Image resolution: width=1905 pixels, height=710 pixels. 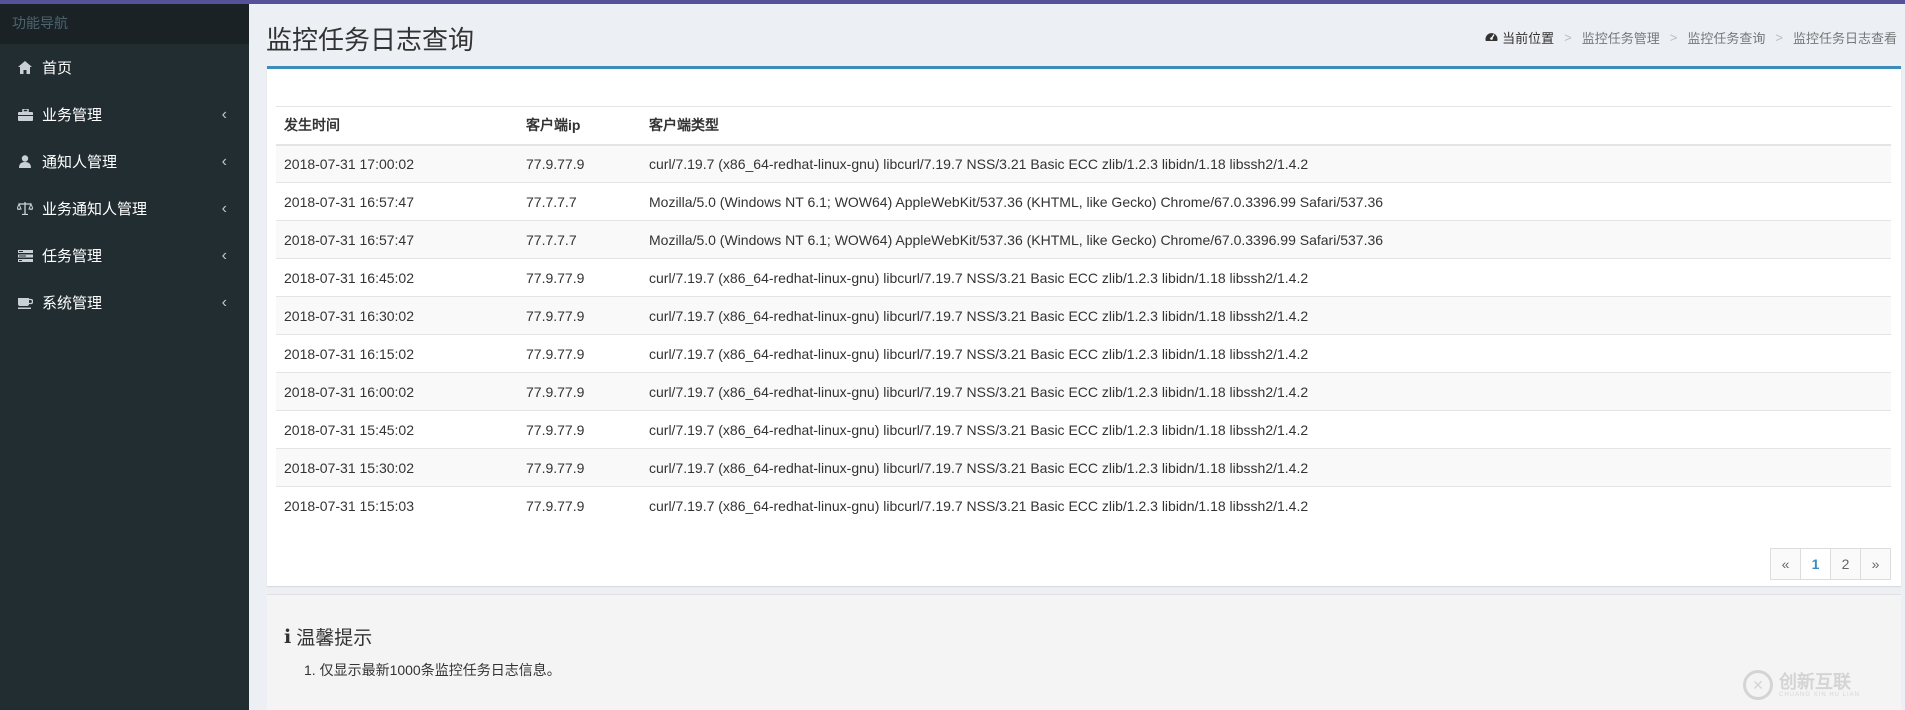 I want to click on pagination: « 1 2 », so click(x=1830, y=564).